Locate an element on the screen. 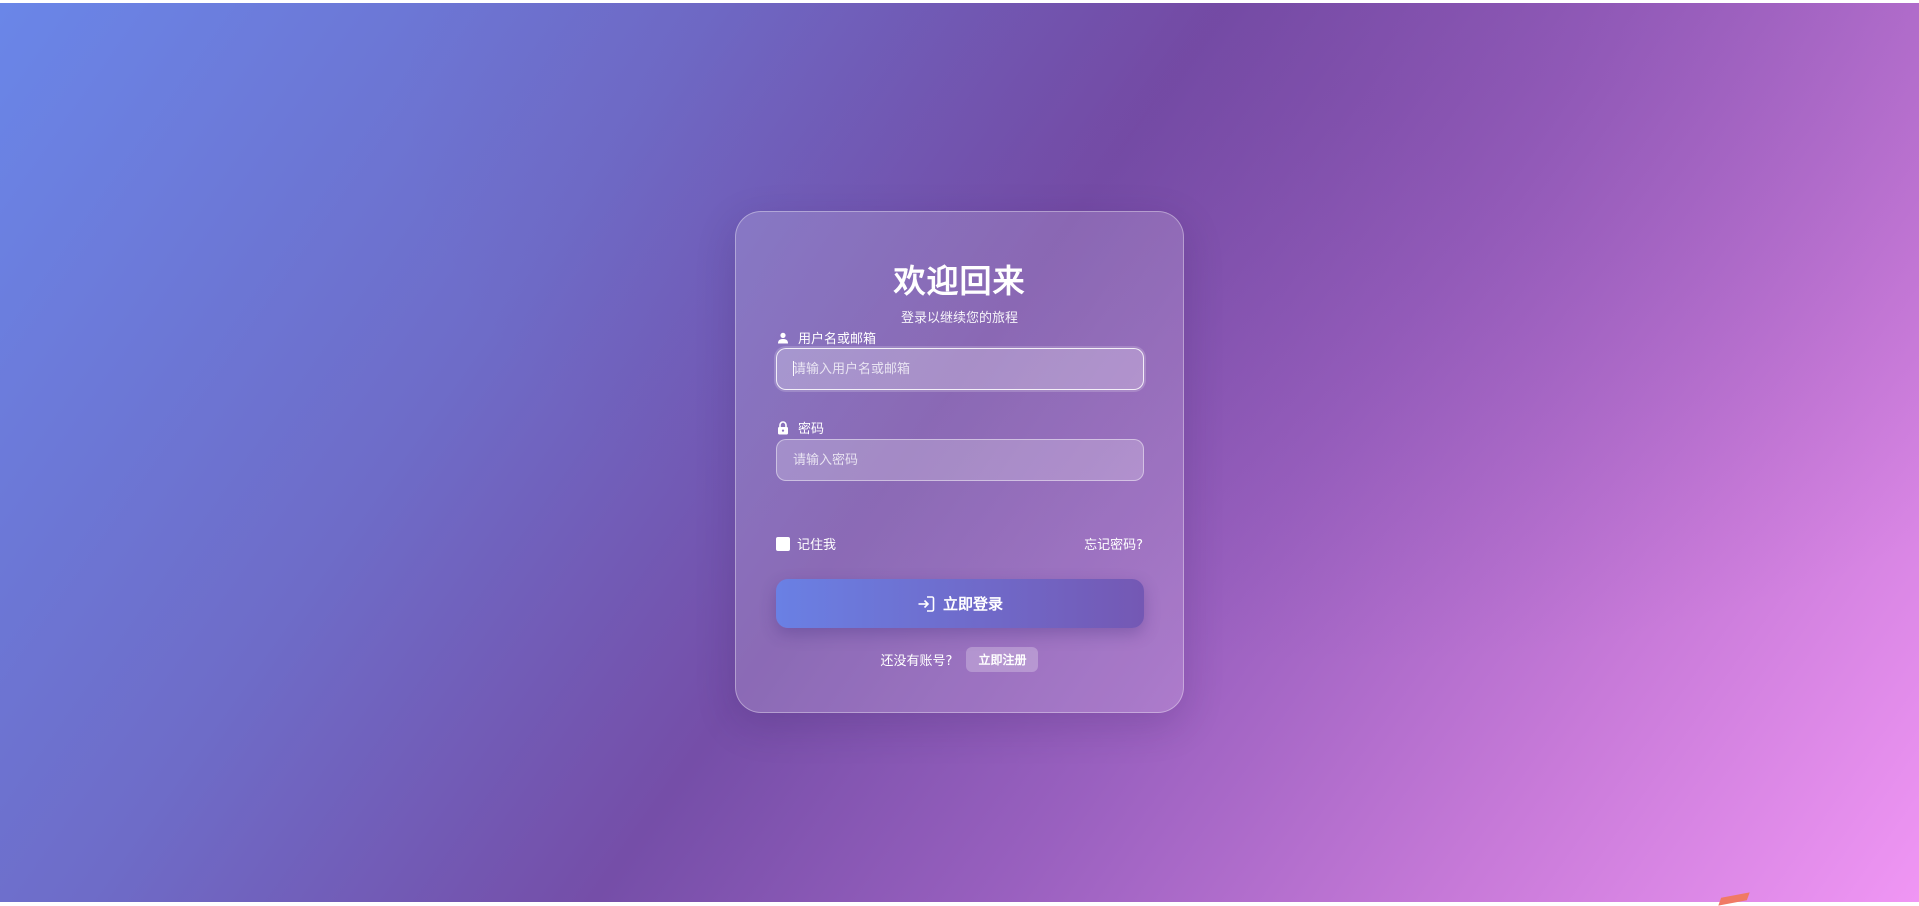 This screenshot has width=1919, height=906. user-icon is located at coordinates (783, 338).